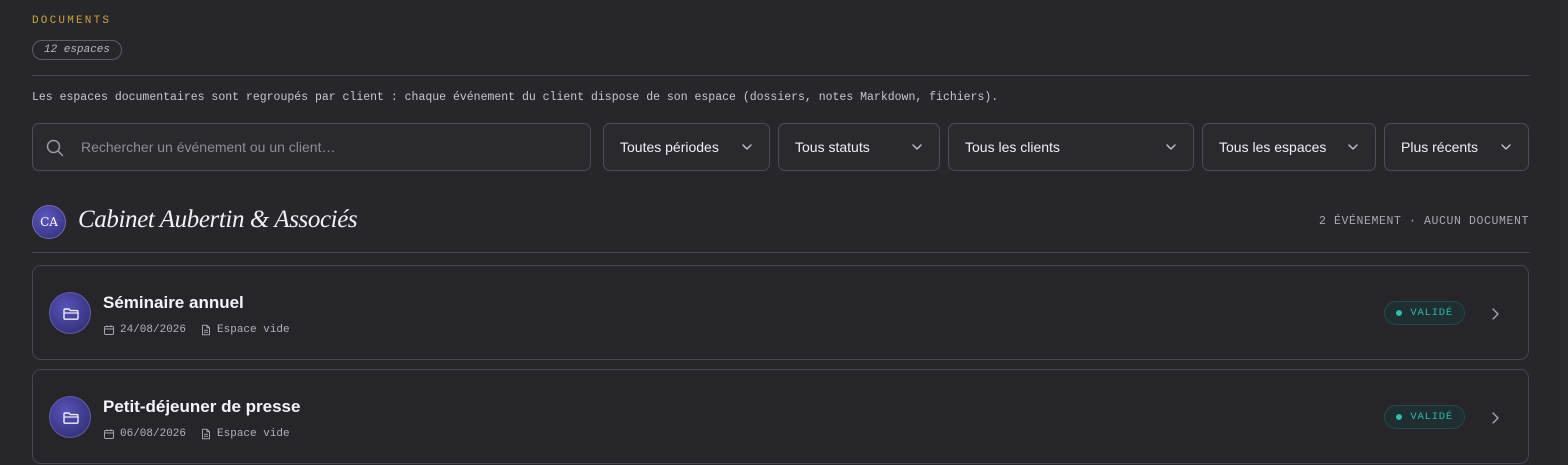 The image size is (1568, 465). What do you see at coordinates (153, 330) in the screenshot?
I see `event-date: 24/08/2026` at bounding box center [153, 330].